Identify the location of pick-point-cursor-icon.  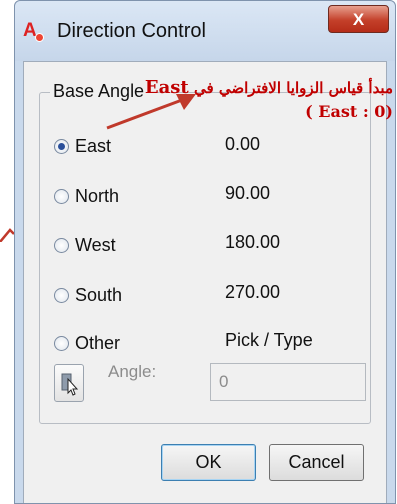
(70, 384).